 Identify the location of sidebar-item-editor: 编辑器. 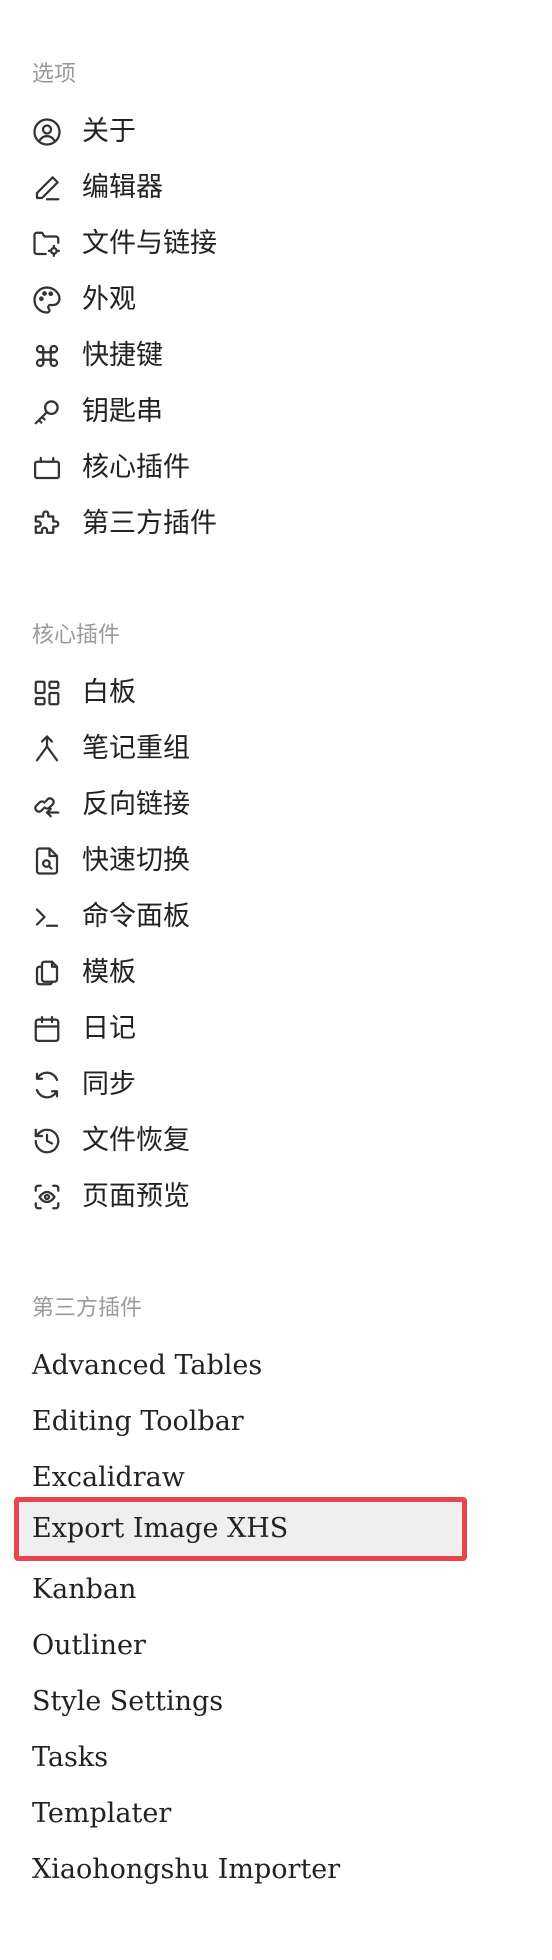
(239, 188).